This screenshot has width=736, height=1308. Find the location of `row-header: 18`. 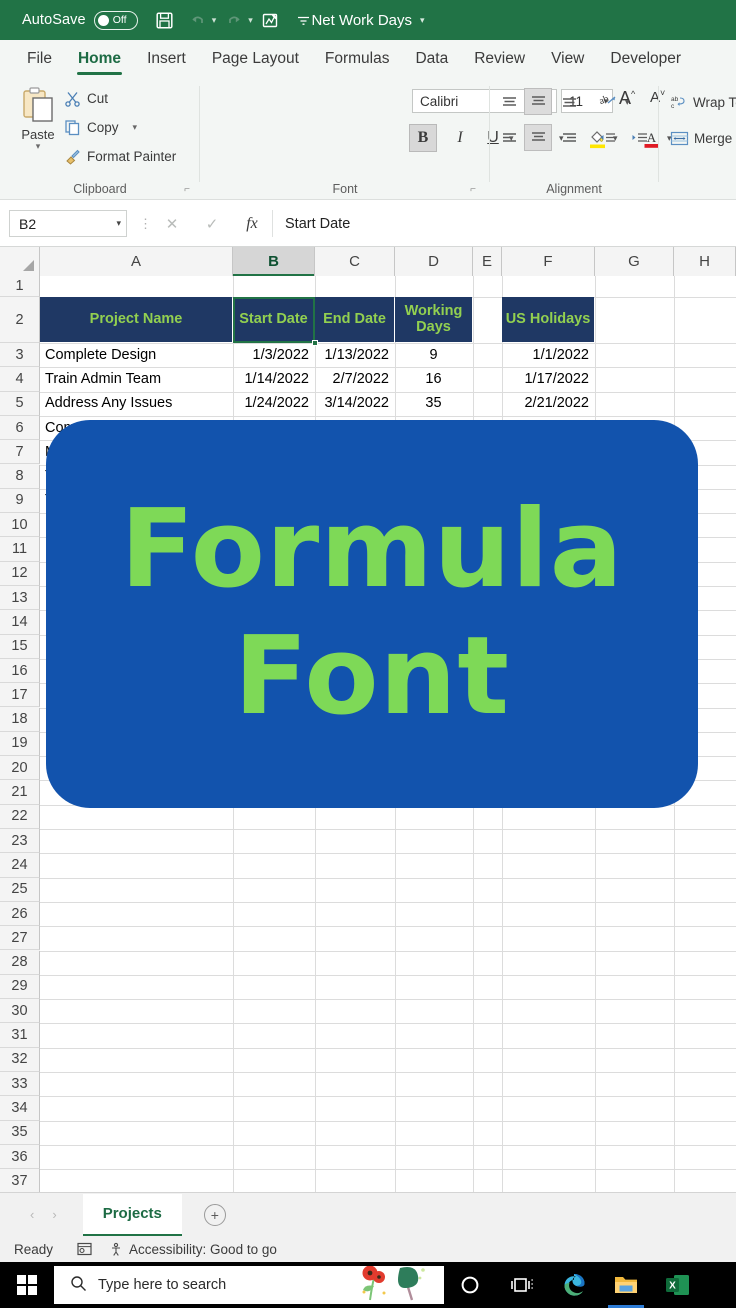

row-header: 18 is located at coordinates (20, 719).